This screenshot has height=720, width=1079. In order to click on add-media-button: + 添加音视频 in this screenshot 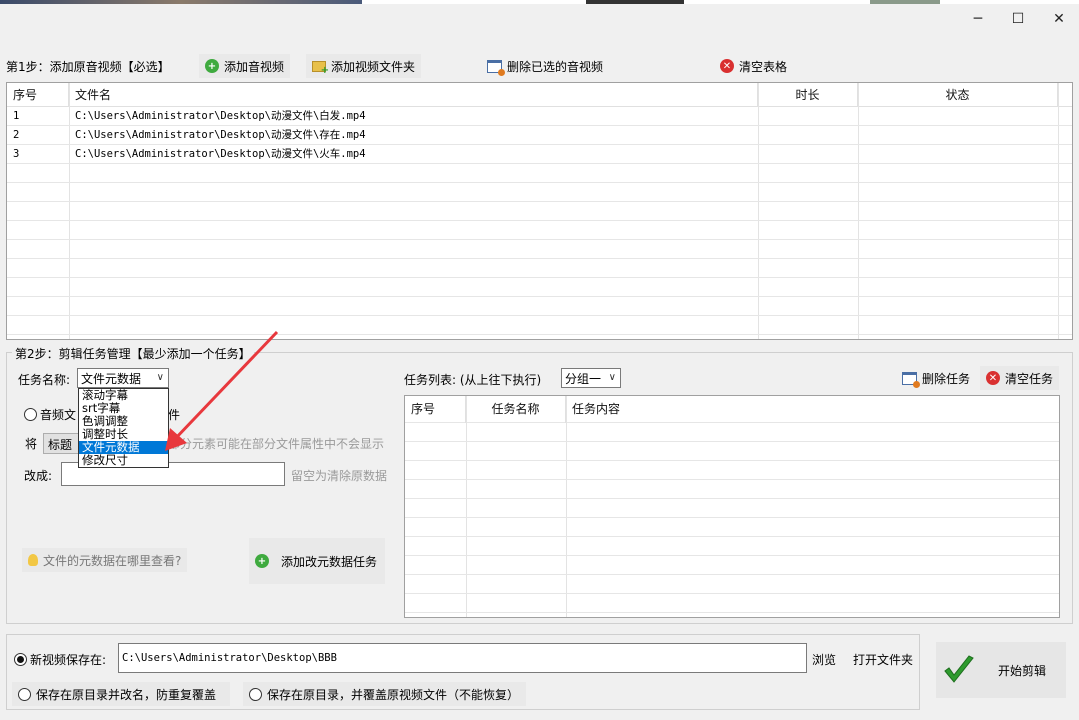, I will do `click(245, 66)`.